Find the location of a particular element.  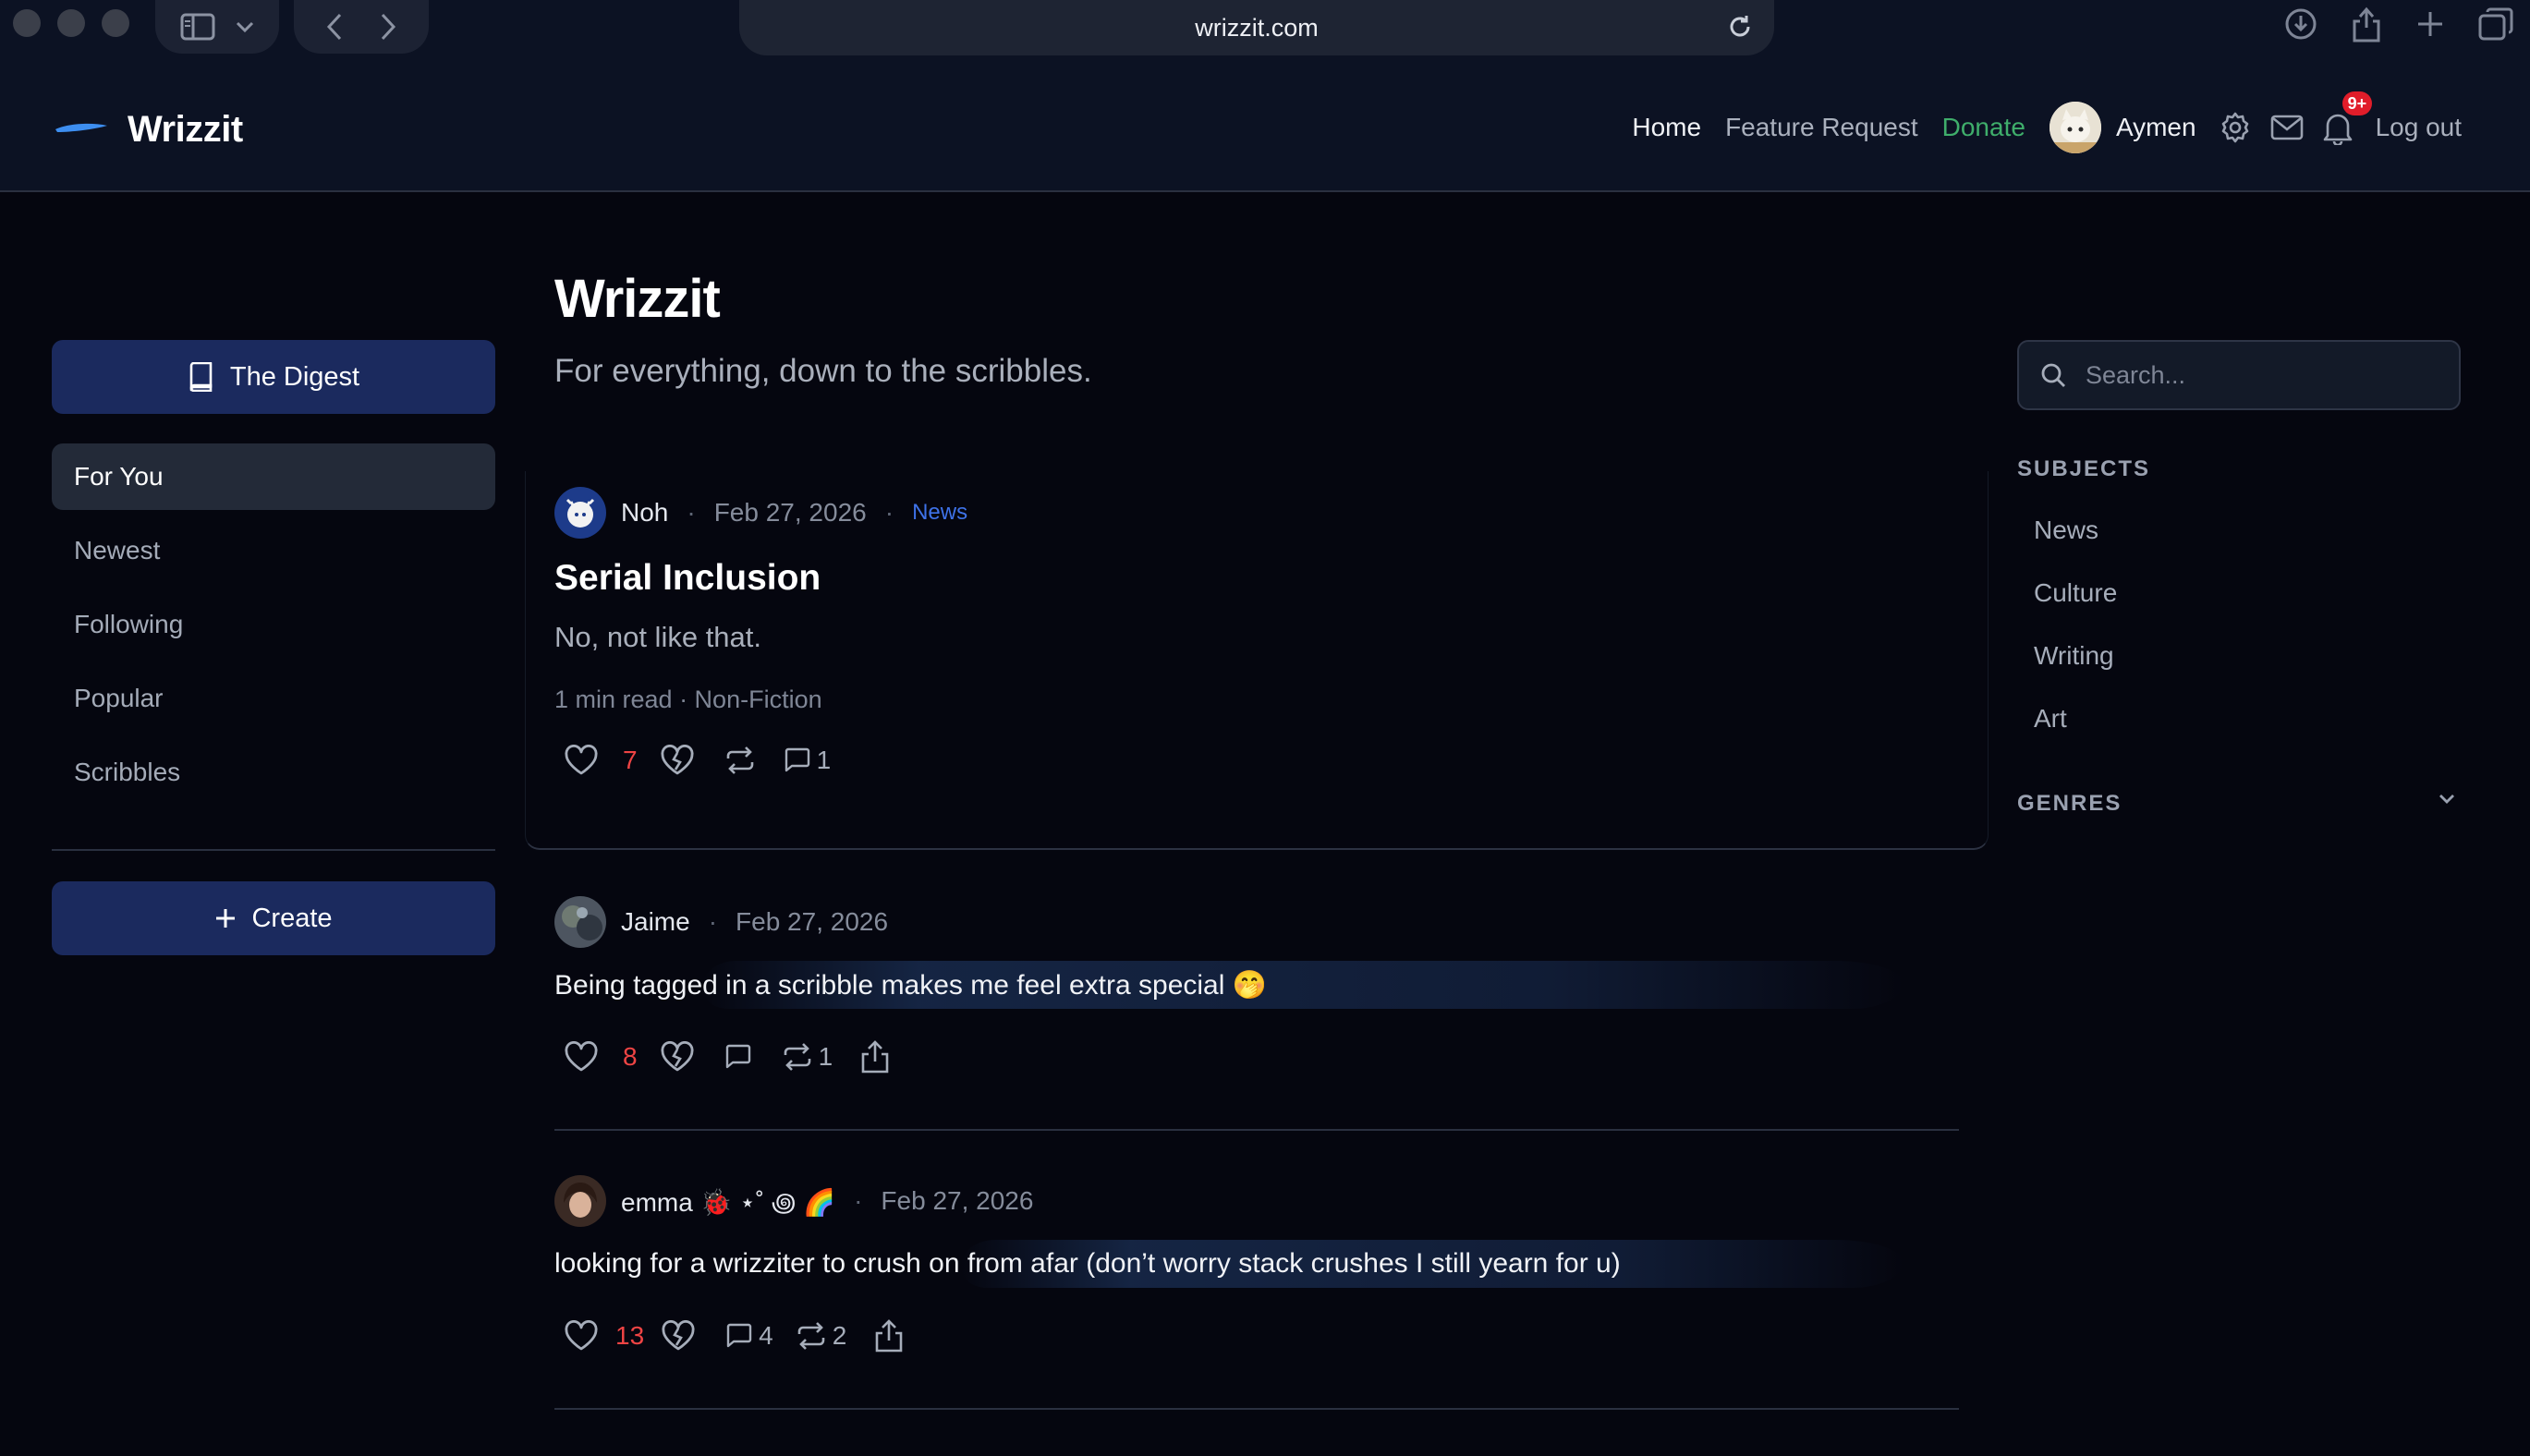

notifications-bell-icon: 9+ is located at coordinates (2347, 118).